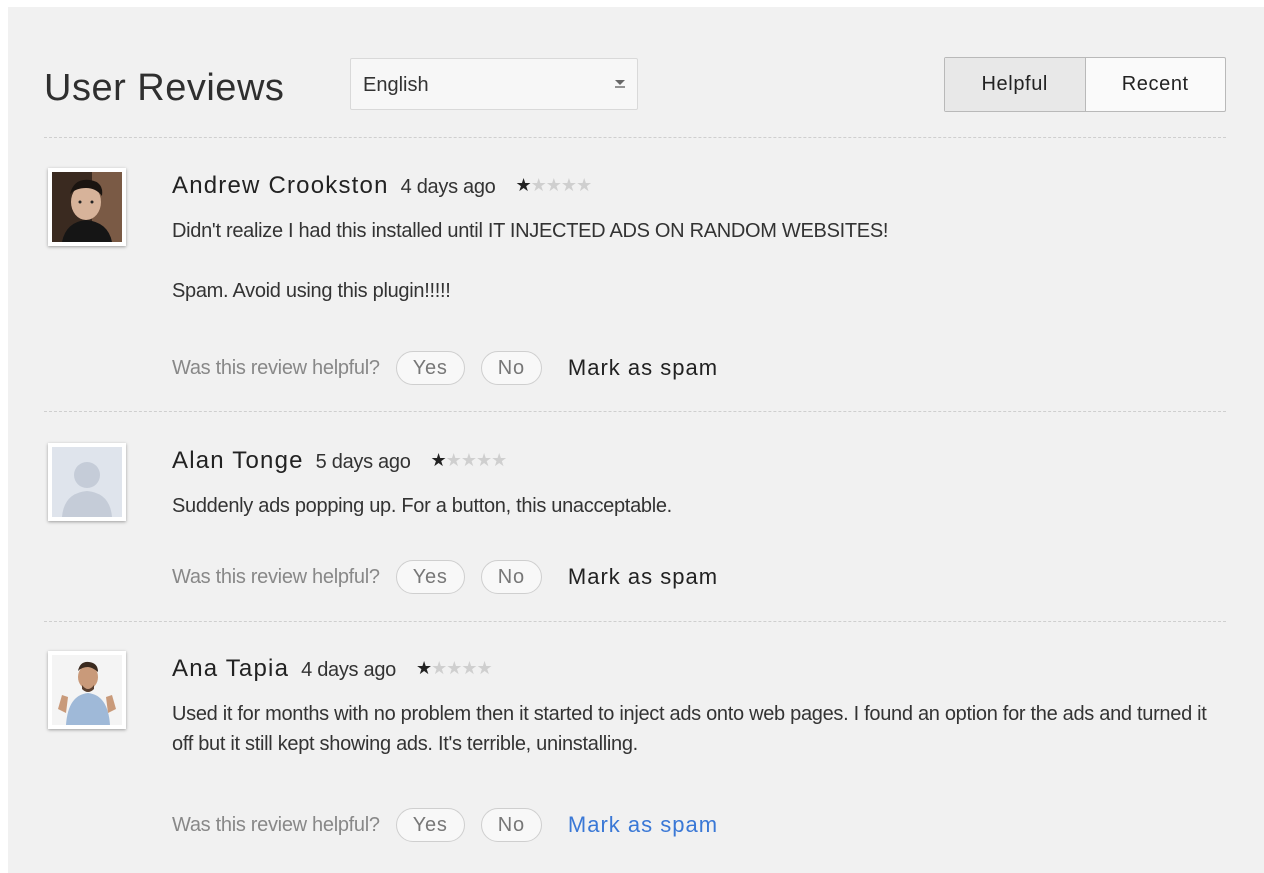 The height and width of the screenshot is (873, 1264). I want to click on sort-toggle: Helpful Recent, so click(1085, 84).